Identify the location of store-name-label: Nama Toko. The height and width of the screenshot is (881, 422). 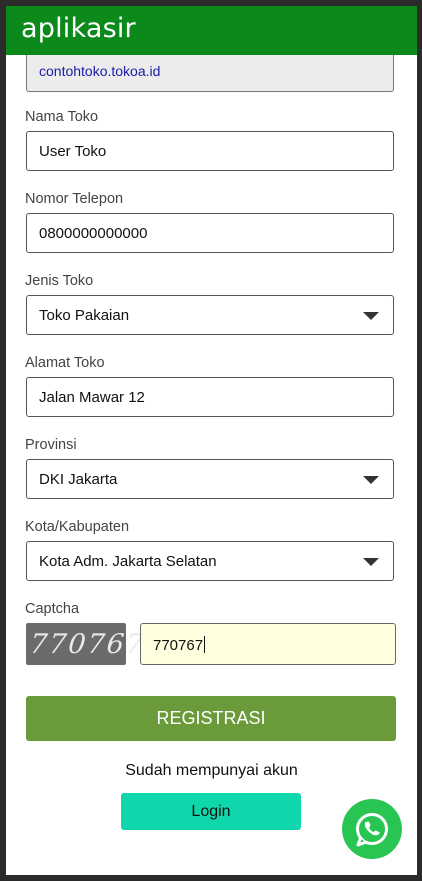
(62, 117).